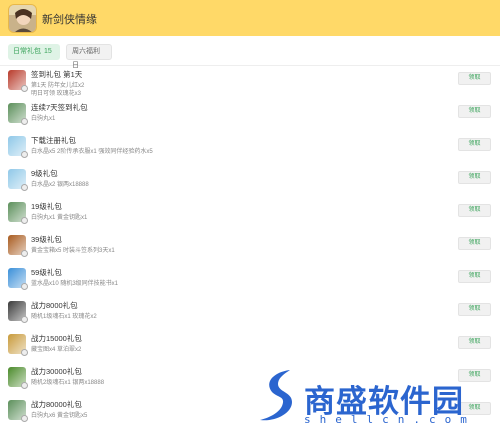 Image resolution: width=500 pixels, height=436 pixels. What do you see at coordinates (73, 251) in the screenshot?
I see `gift-description: 黄金宝箱x5 时装斗笠系列3天x1` at bounding box center [73, 251].